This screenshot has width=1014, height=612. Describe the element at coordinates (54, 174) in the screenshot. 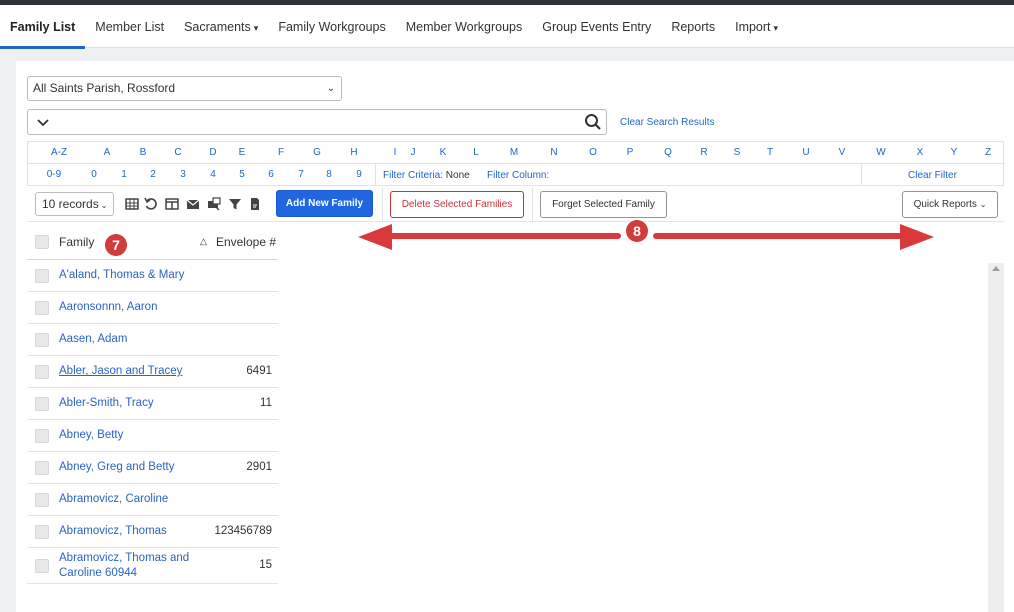

I see `digit-link-0-9: 0-9` at that location.